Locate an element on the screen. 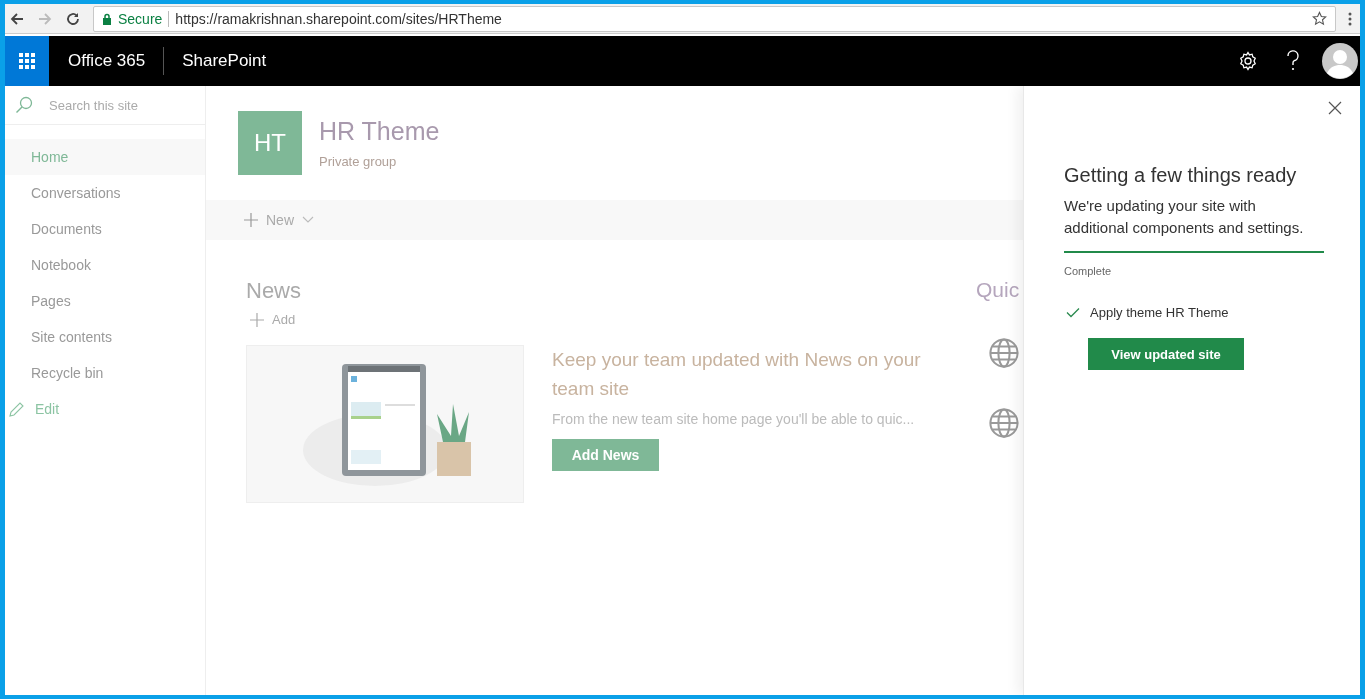  add-news-link: Add is located at coordinates (273, 319).